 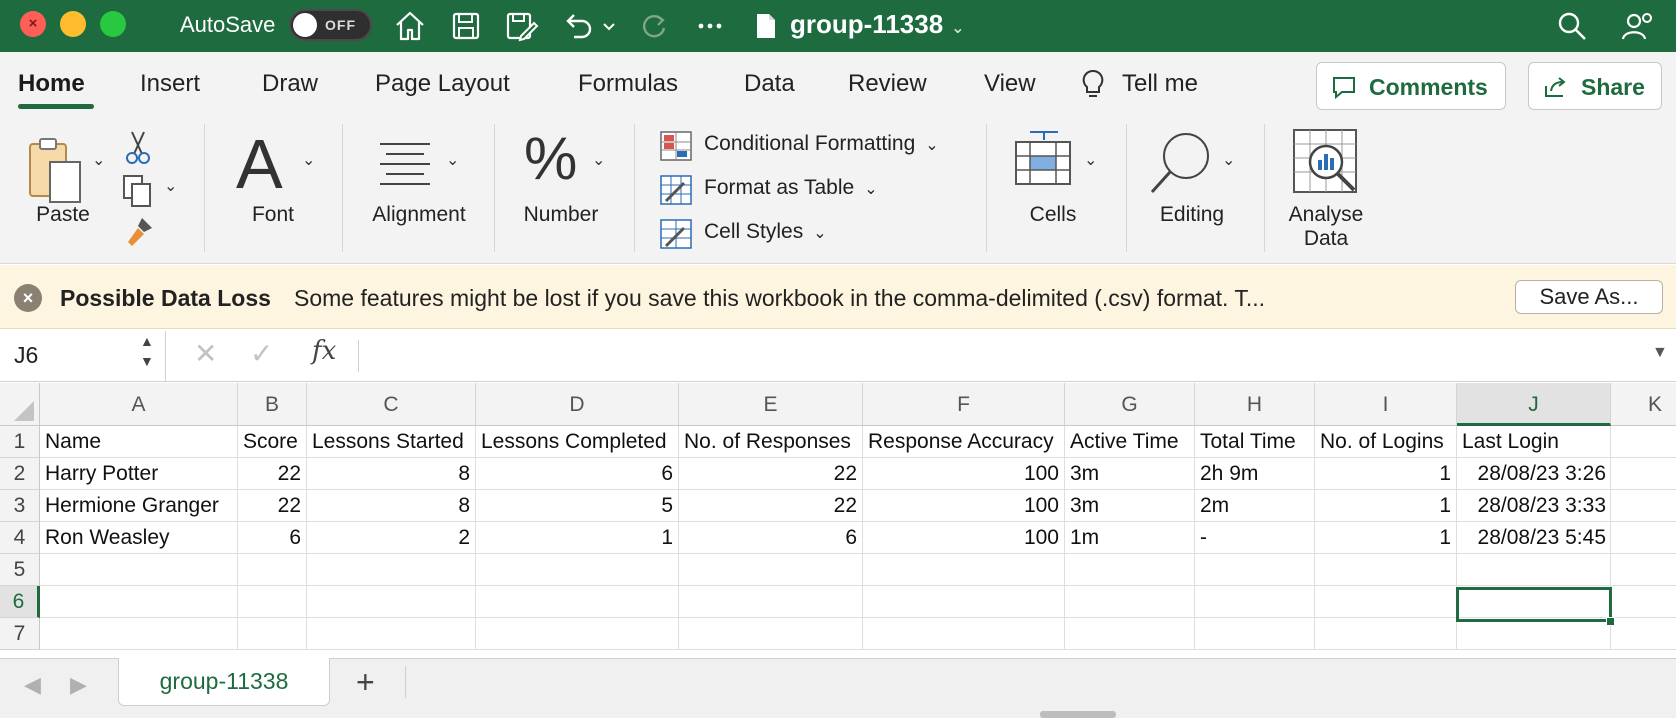 I want to click on tab-formulas: Formulas, so click(x=628, y=84).